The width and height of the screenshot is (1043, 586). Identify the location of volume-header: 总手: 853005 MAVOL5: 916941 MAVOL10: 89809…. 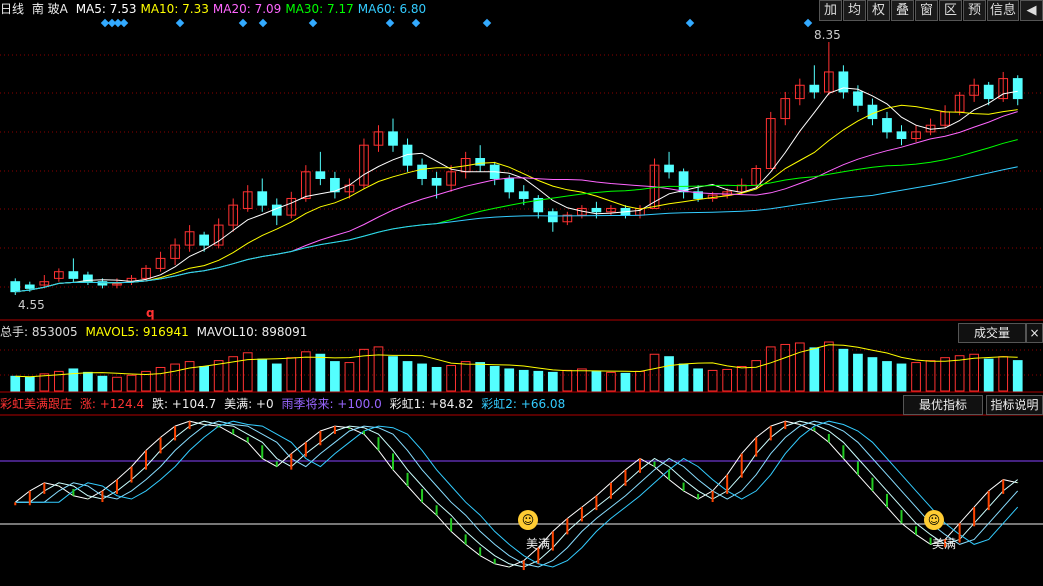
(155, 332).